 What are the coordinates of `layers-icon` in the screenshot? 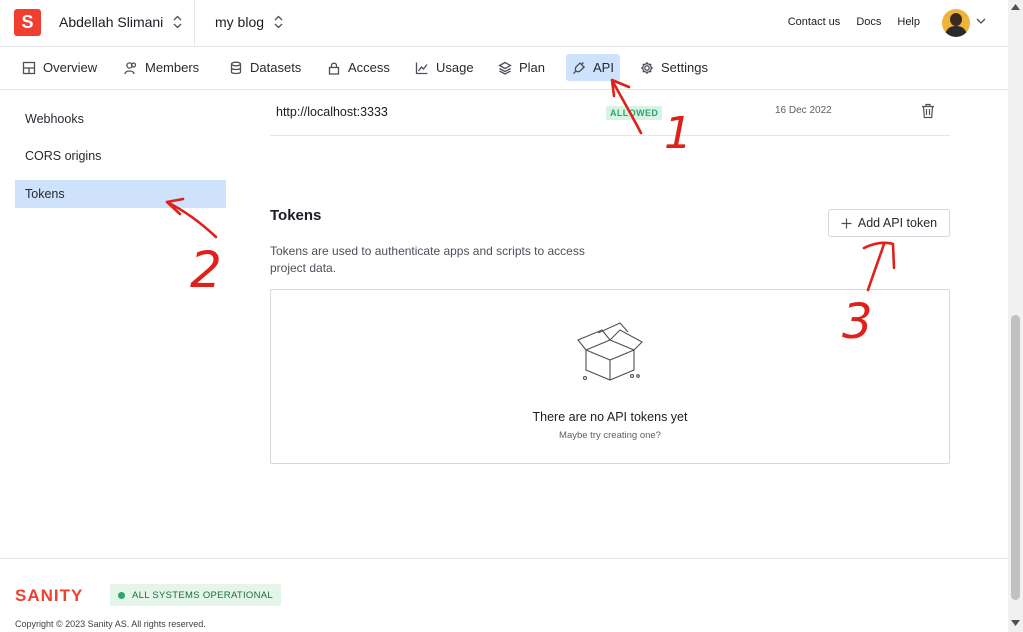 It's located at (505, 68).